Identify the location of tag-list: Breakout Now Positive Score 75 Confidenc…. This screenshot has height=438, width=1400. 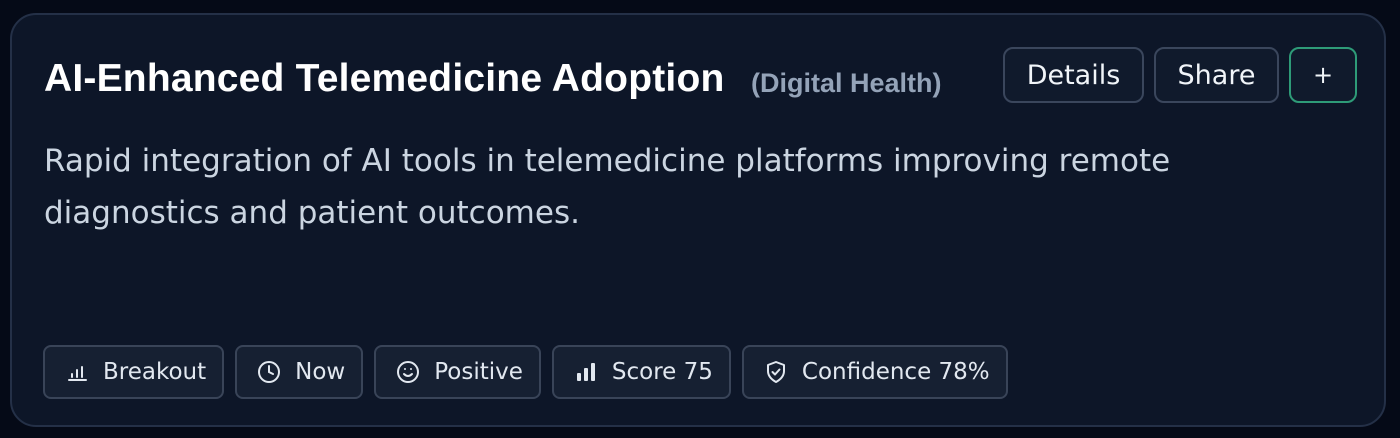
(525, 372).